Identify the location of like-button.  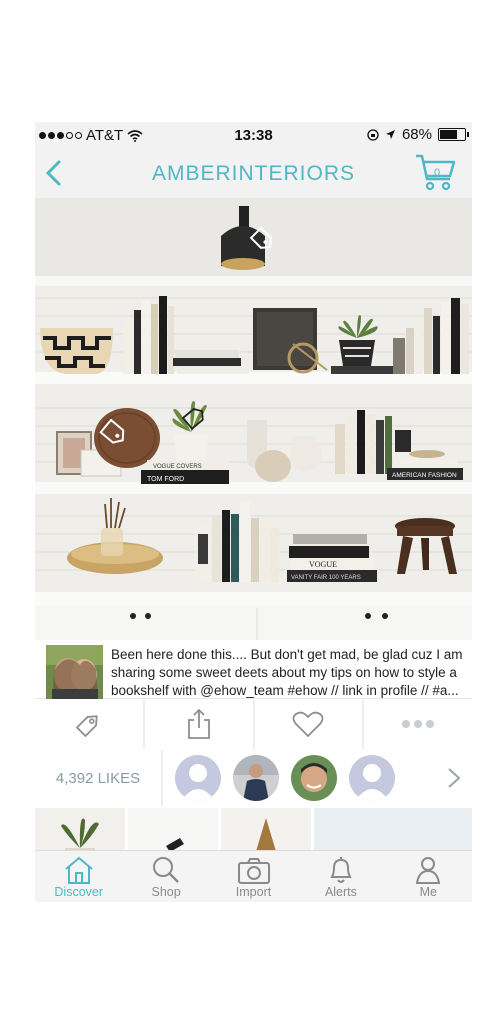
(308, 724).